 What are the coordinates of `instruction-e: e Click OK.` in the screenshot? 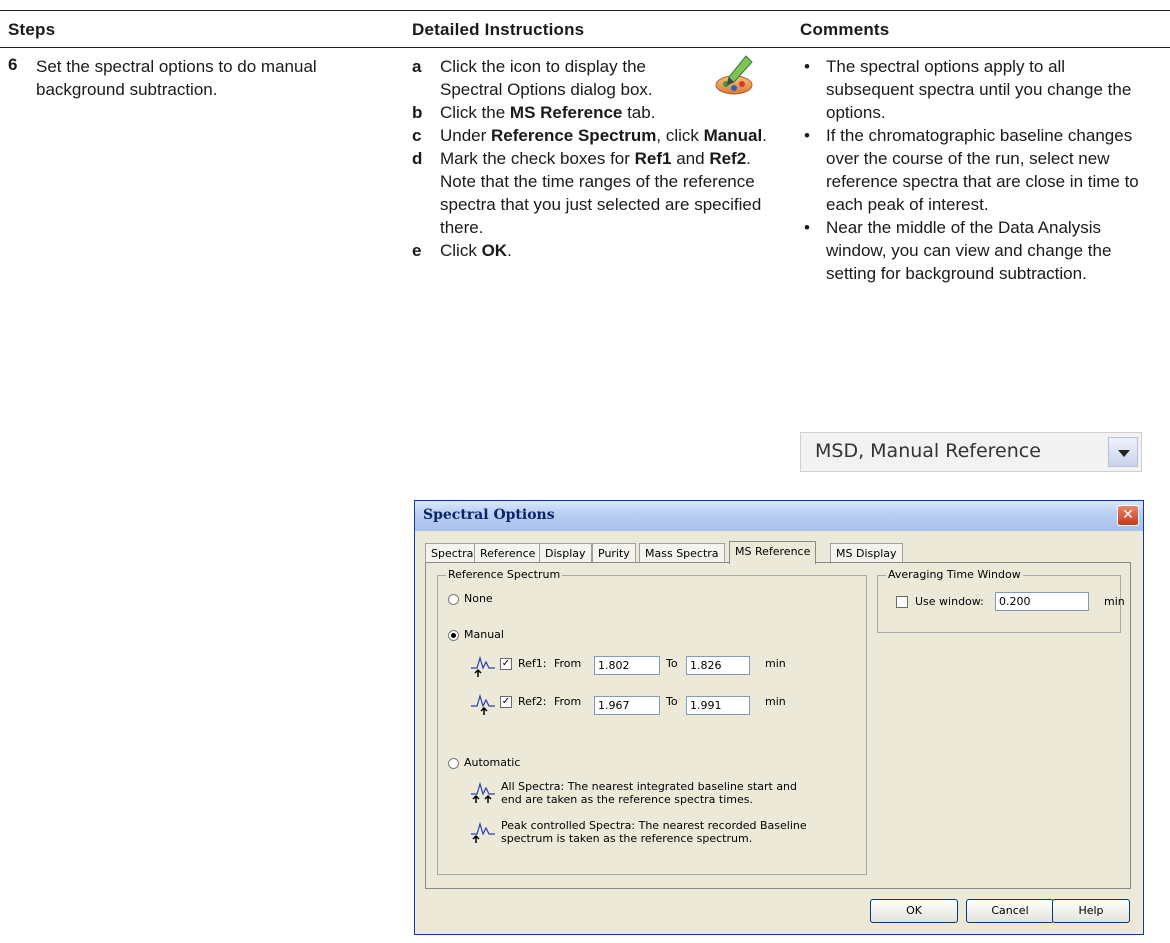 It's located at (598, 250).